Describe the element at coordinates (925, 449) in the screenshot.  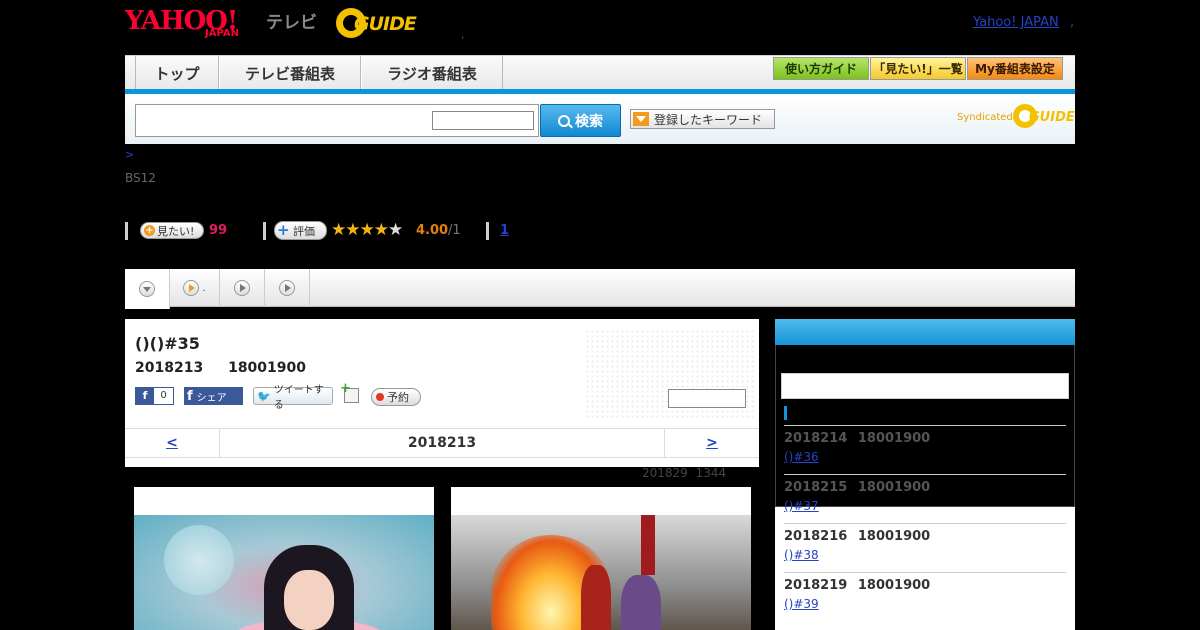
I see `list-item: 2018214 18001900 ()#36` at that location.